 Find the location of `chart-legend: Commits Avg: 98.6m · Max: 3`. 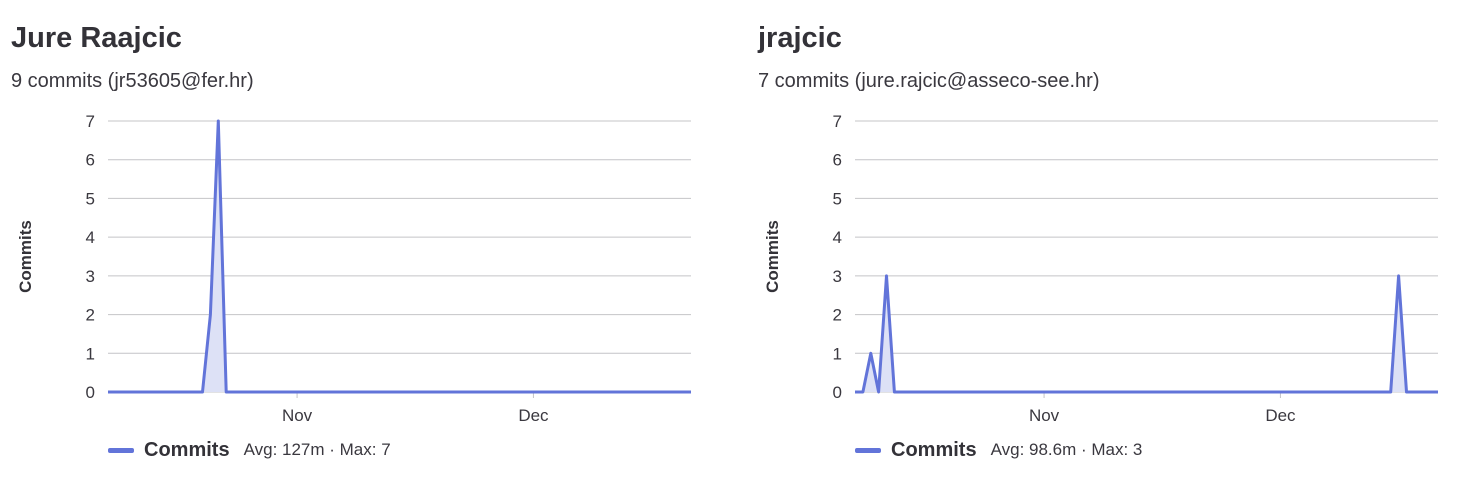

chart-legend: Commits Avg: 98.6m · Max: 3 is located at coordinates (998, 450).